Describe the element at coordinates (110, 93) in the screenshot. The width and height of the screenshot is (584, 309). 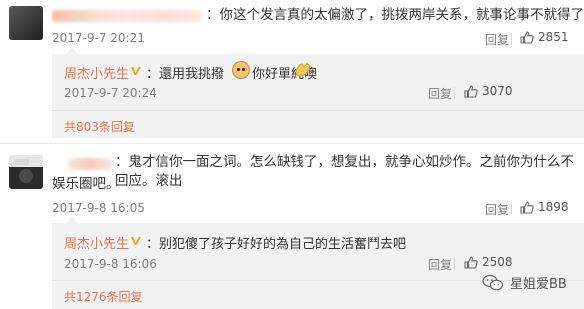
I see `reply-timestamp: 2017-9-7 20:24` at that location.